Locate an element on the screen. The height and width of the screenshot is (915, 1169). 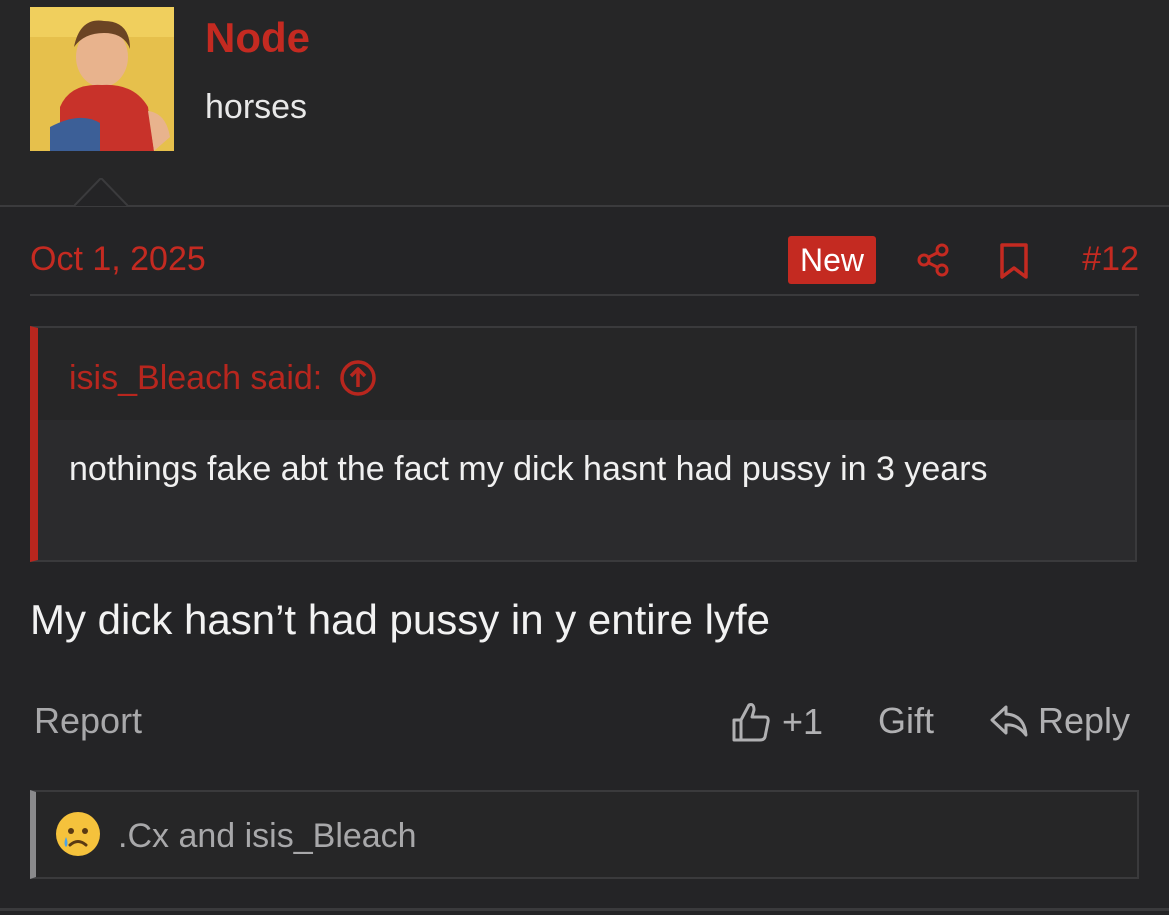
quote-attribution-label: isis_Bleach said: is located at coordinates (195, 378).